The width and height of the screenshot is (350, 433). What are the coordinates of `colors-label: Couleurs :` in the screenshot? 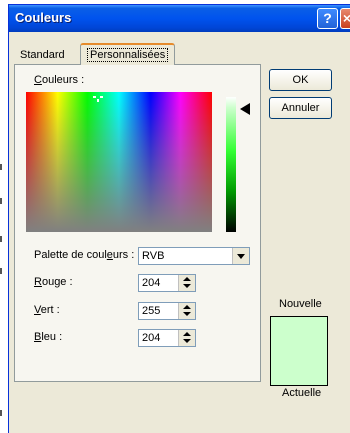 It's located at (59, 80).